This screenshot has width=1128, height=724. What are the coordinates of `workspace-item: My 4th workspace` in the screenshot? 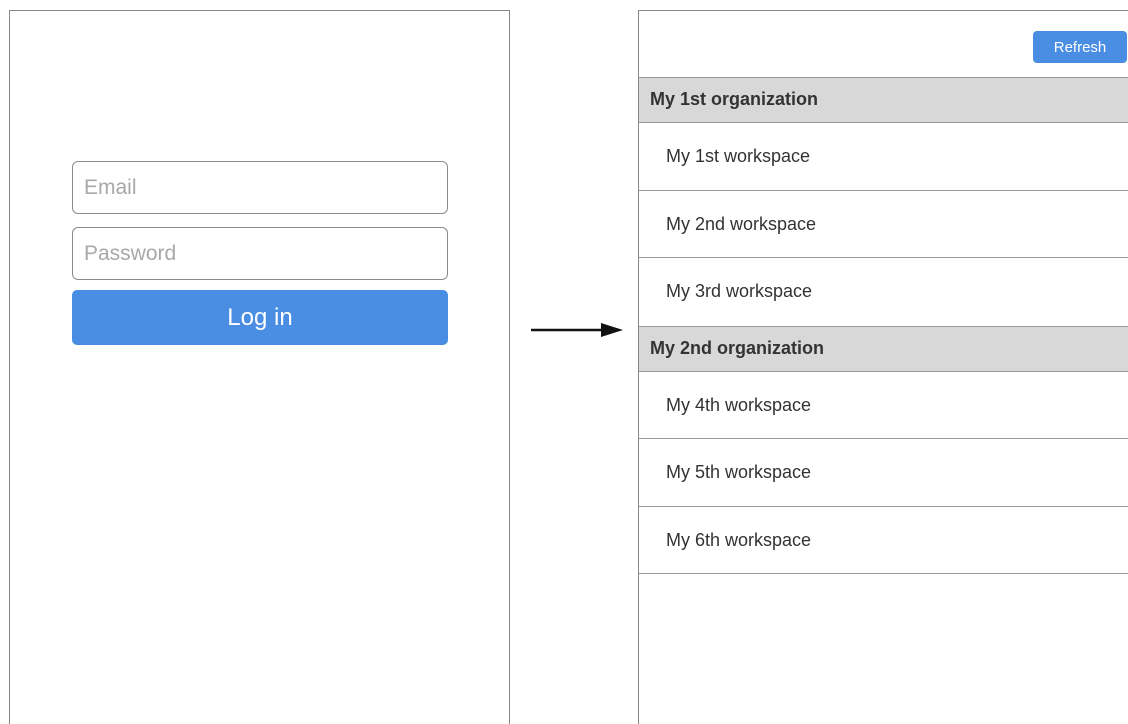 It's located at (883, 405).